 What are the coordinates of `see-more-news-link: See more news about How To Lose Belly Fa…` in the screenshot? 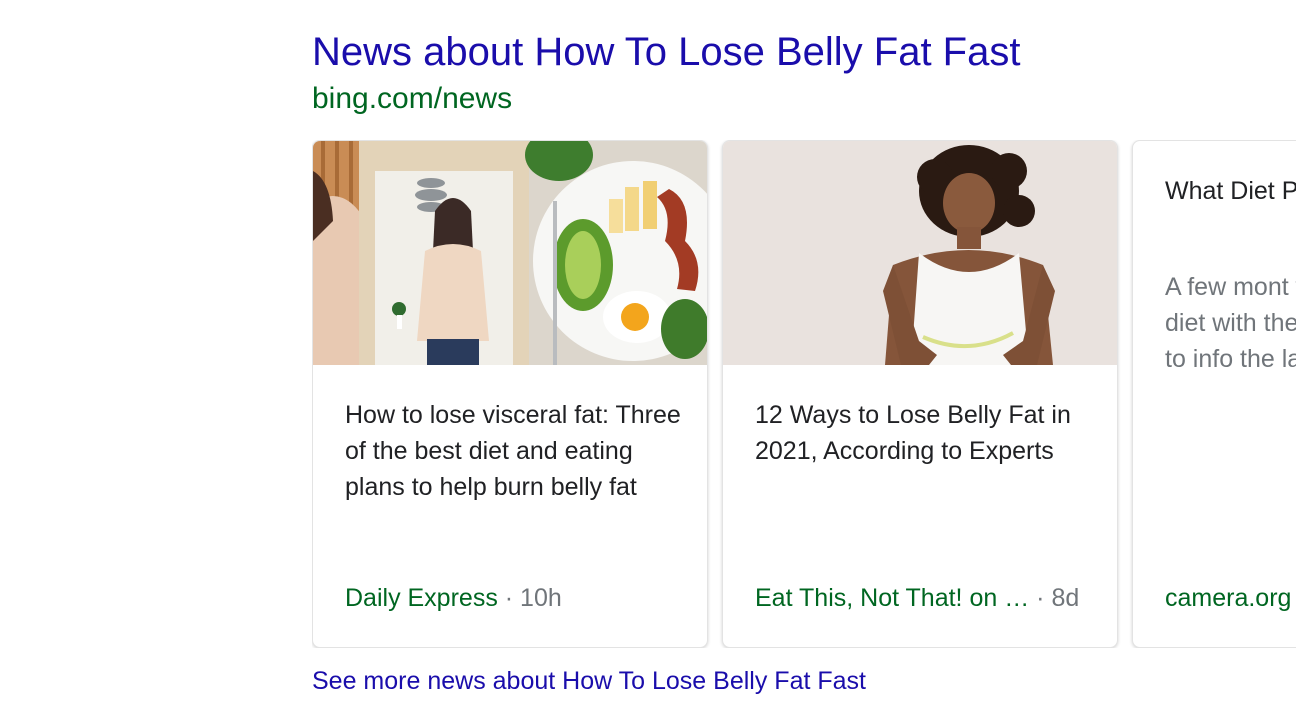 It's located at (589, 681).